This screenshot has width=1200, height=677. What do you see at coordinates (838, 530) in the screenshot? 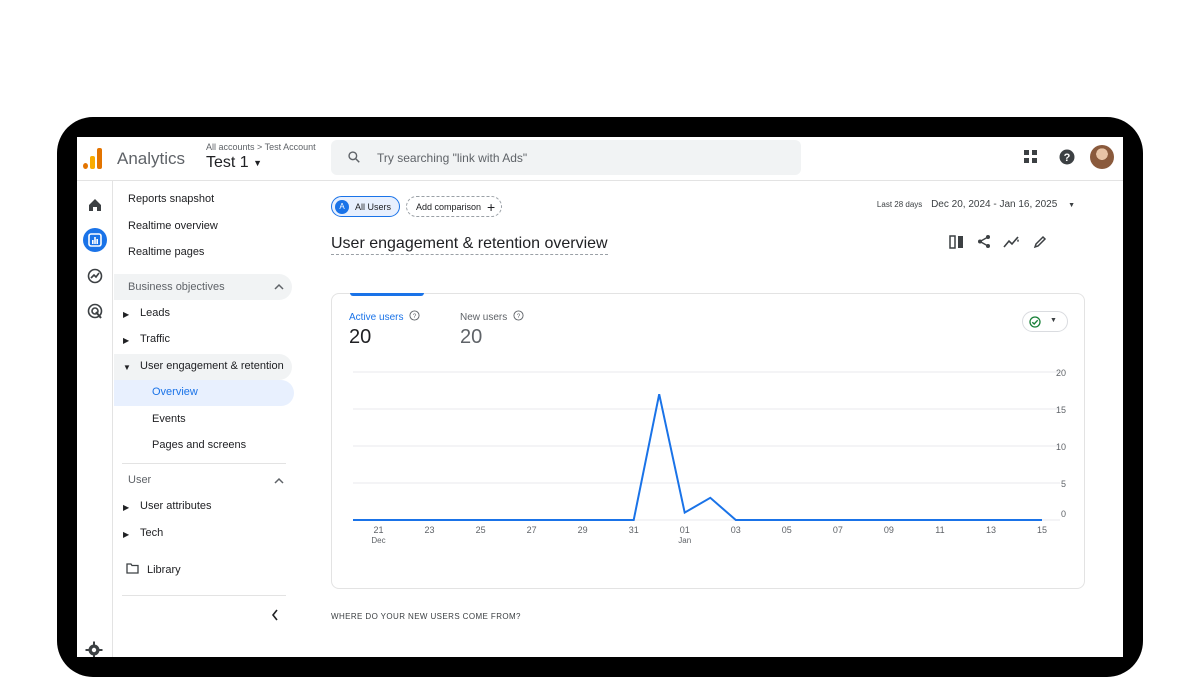
I see `x-tick-label: 07` at bounding box center [838, 530].